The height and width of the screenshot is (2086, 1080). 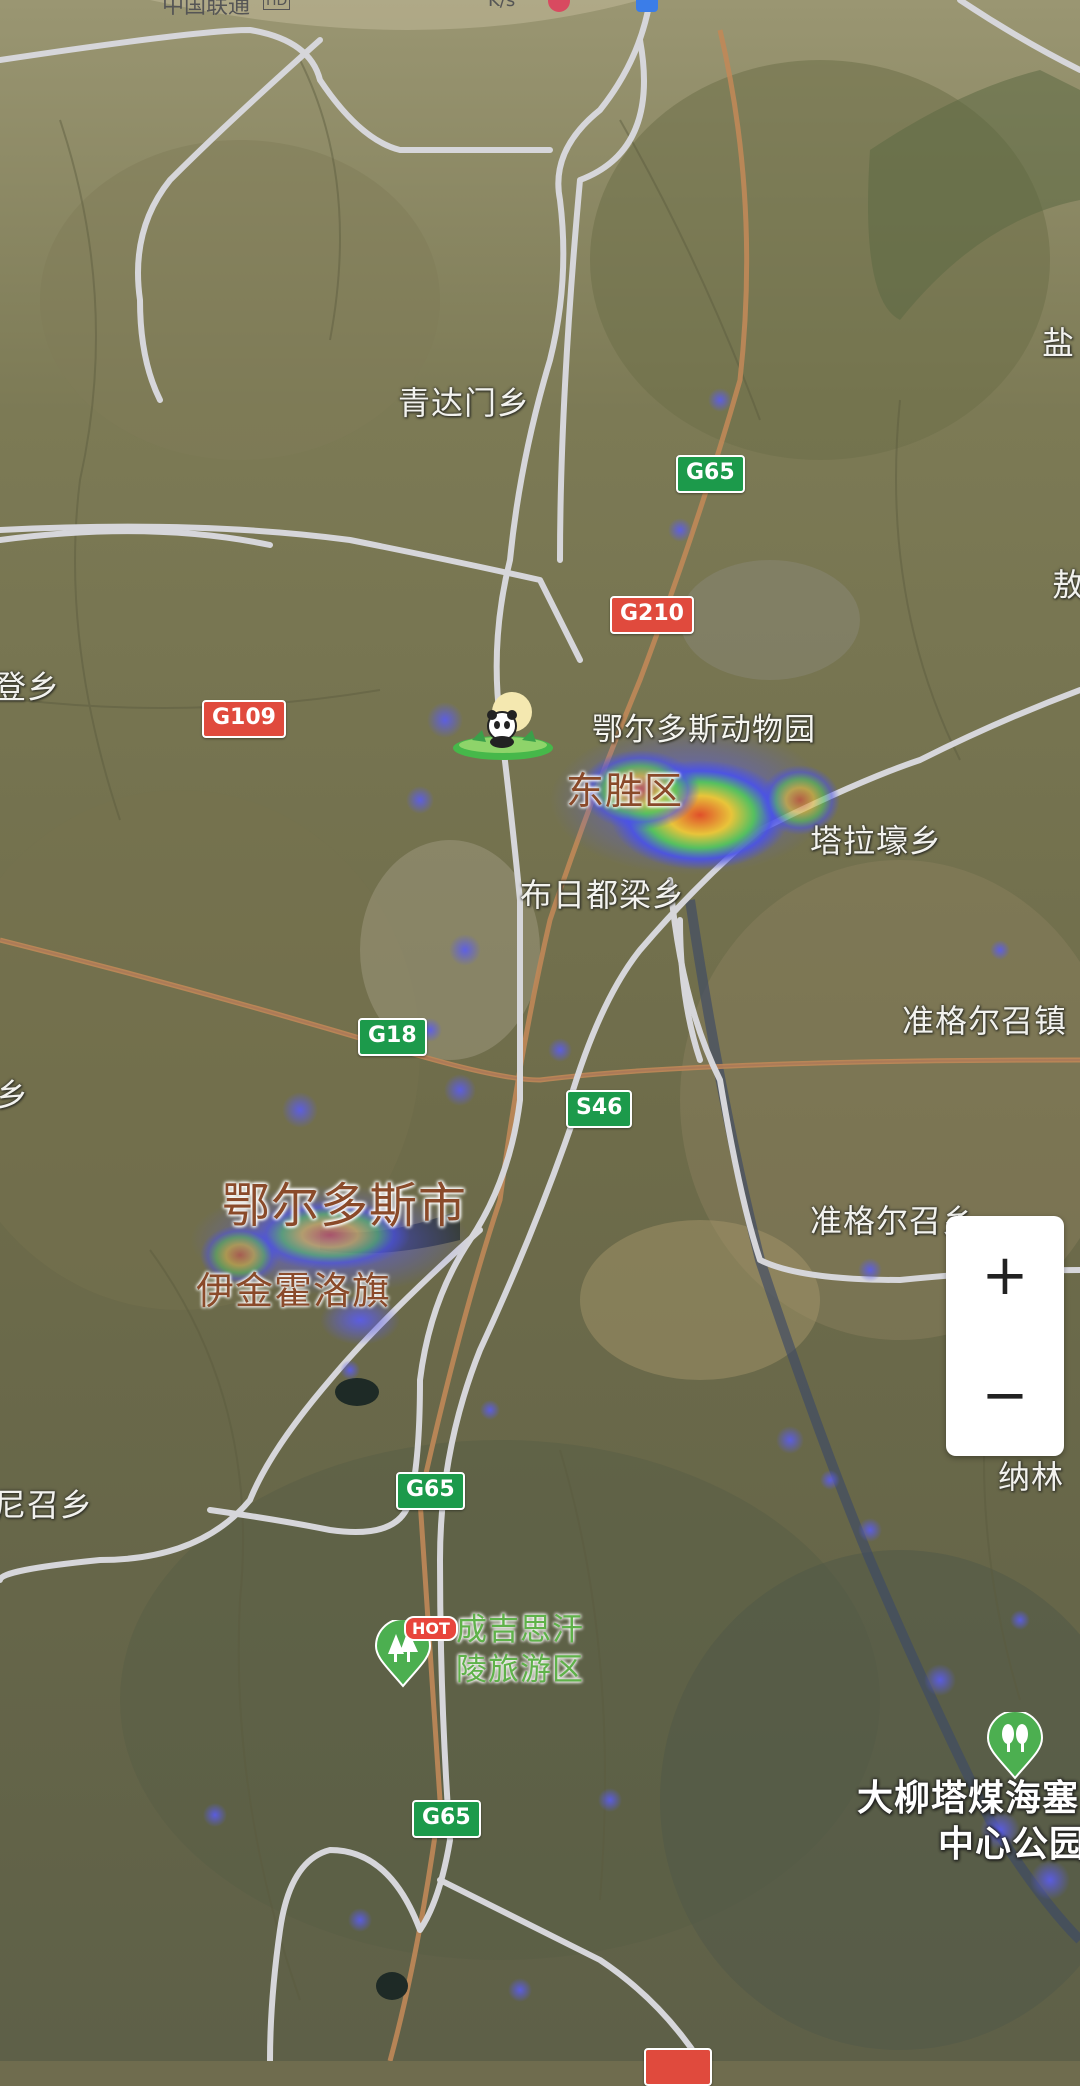 I want to click on label-zhungeer-town: 准格尔召镇, so click(x=984, y=1019).